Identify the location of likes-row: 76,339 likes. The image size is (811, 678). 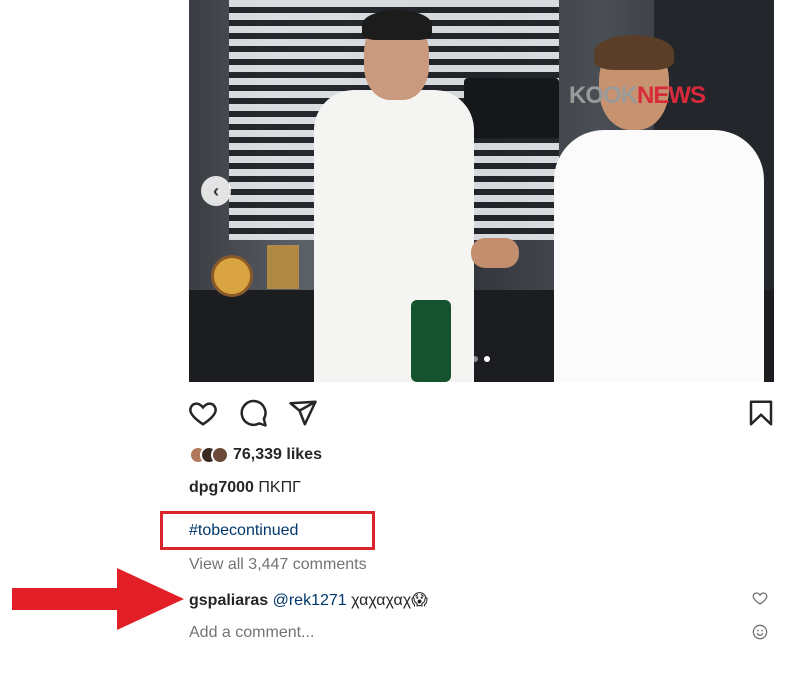
(255, 455).